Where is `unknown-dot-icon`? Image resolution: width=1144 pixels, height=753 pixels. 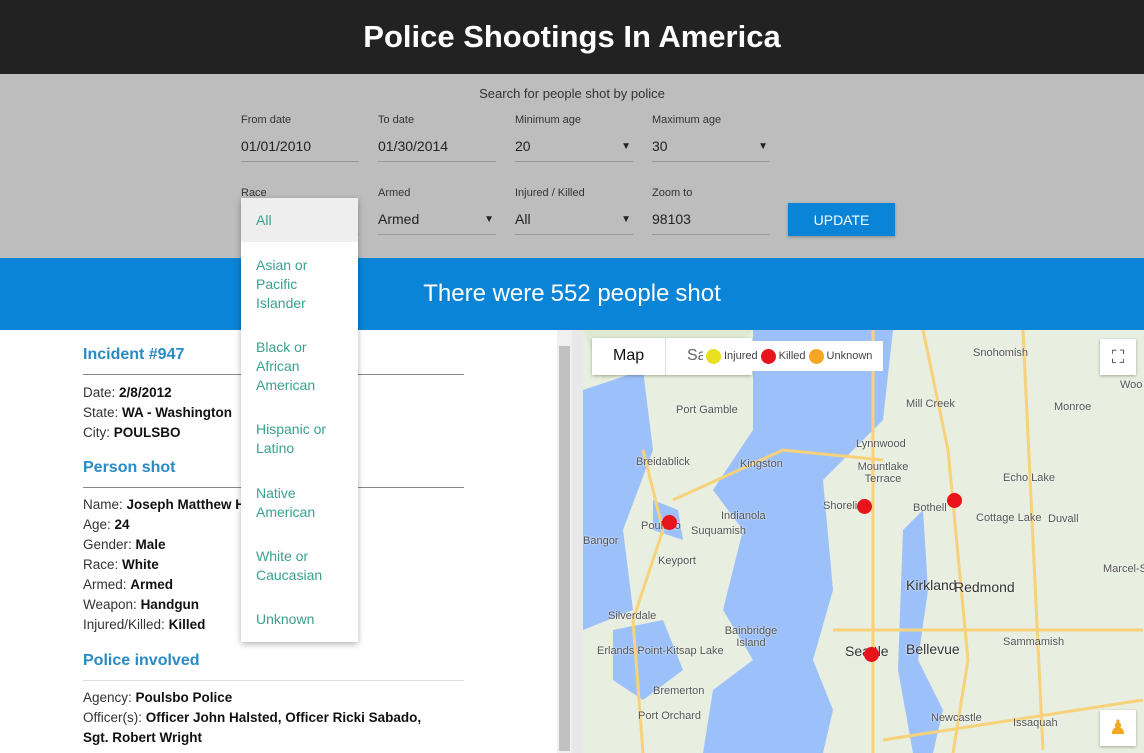
unknown-dot-icon is located at coordinates (816, 356).